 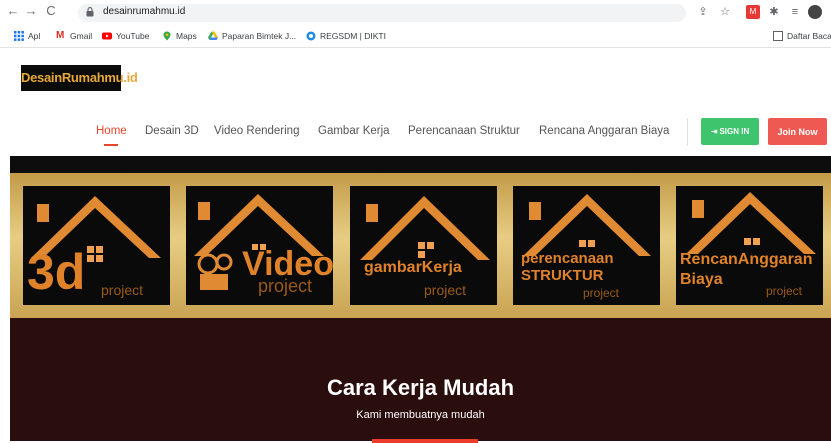 What do you see at coordinates (79, 78) in the screenshot?
I see `site-logo: DesainRumahmu.id` at bounding box center [79, 78].